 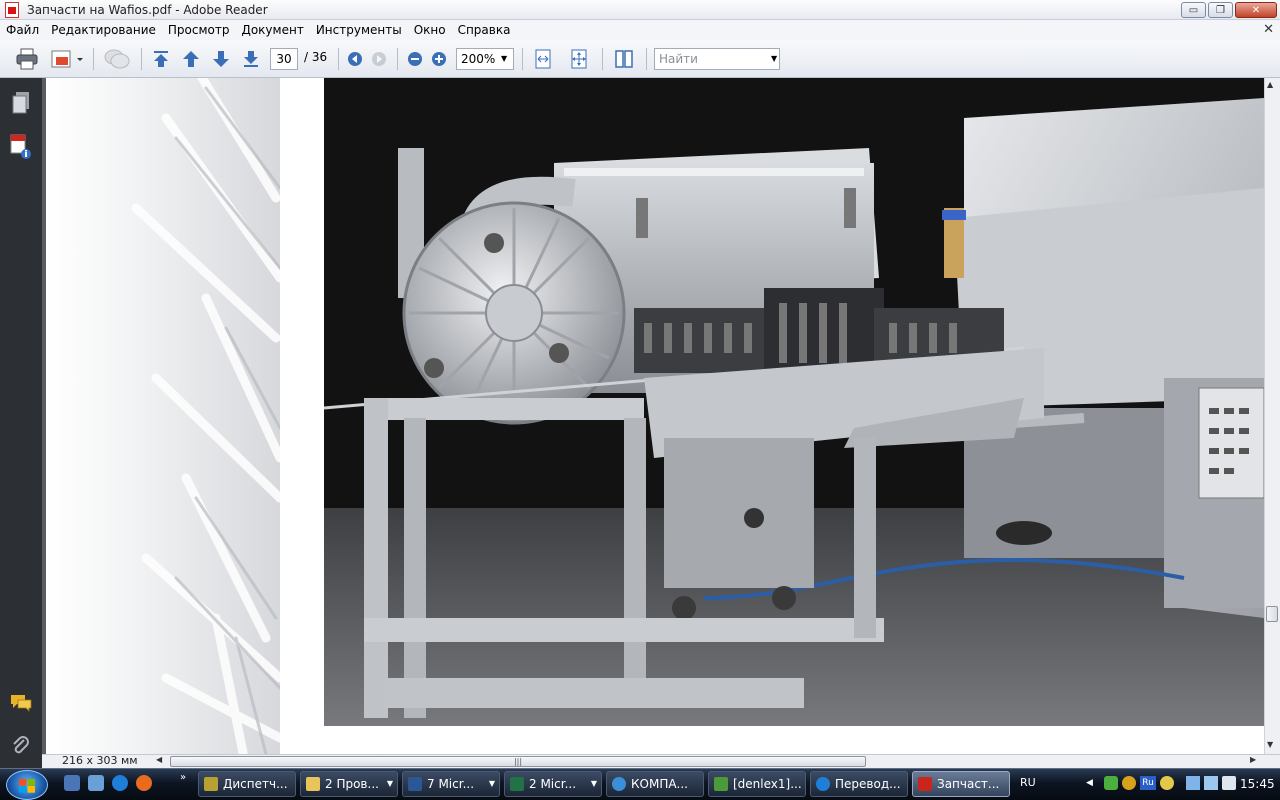 What do you see at coordinates (1256, 10) in the screenshot?
I see `close-button: ✕` at bounding box center [1256, 10].